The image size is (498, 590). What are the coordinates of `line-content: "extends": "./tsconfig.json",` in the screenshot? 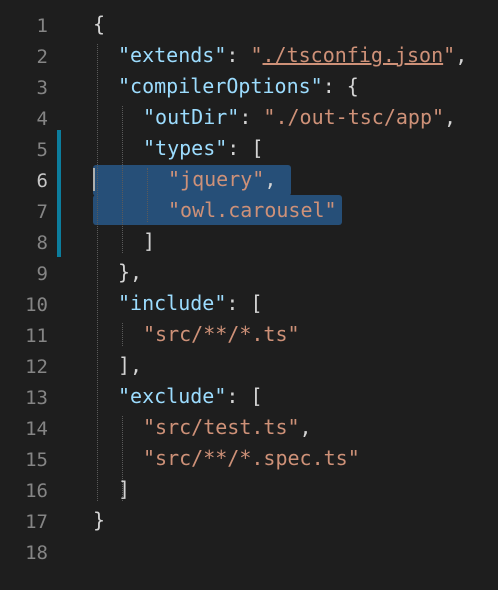 It's located at (292, 55).